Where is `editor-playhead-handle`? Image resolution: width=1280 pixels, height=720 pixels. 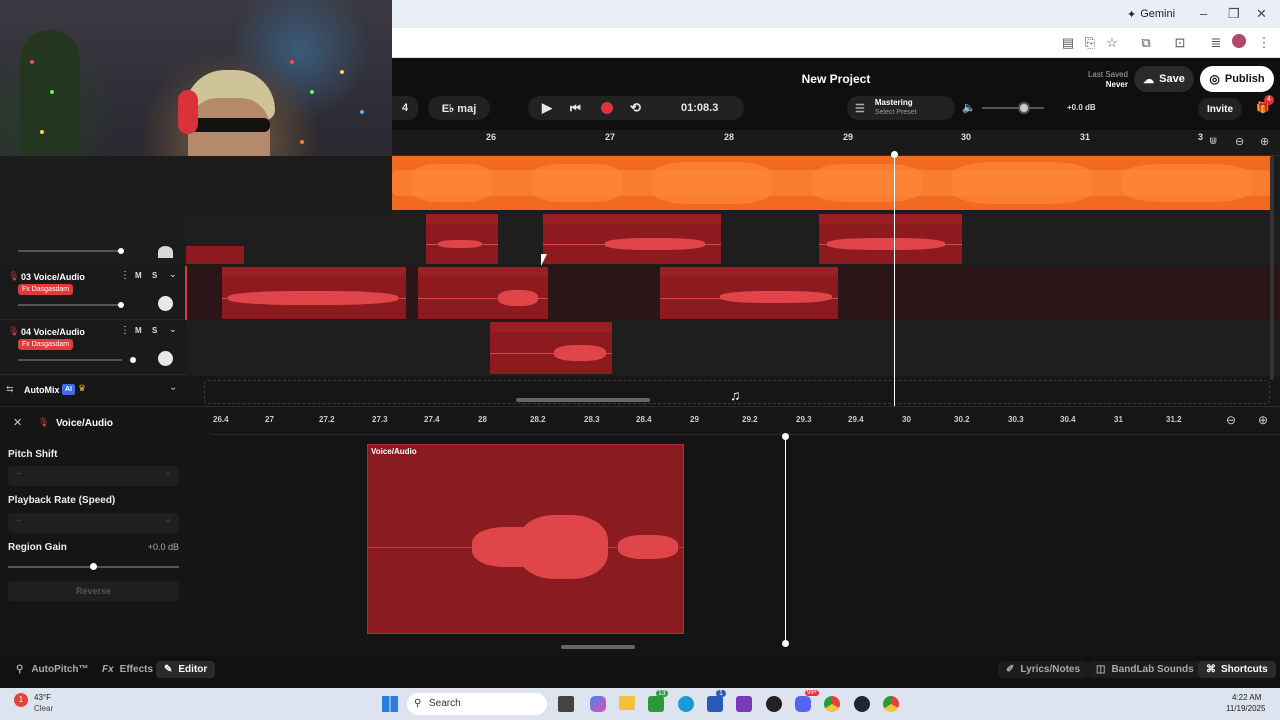 editor-playhead-handle is located at coordinates (785, 643).